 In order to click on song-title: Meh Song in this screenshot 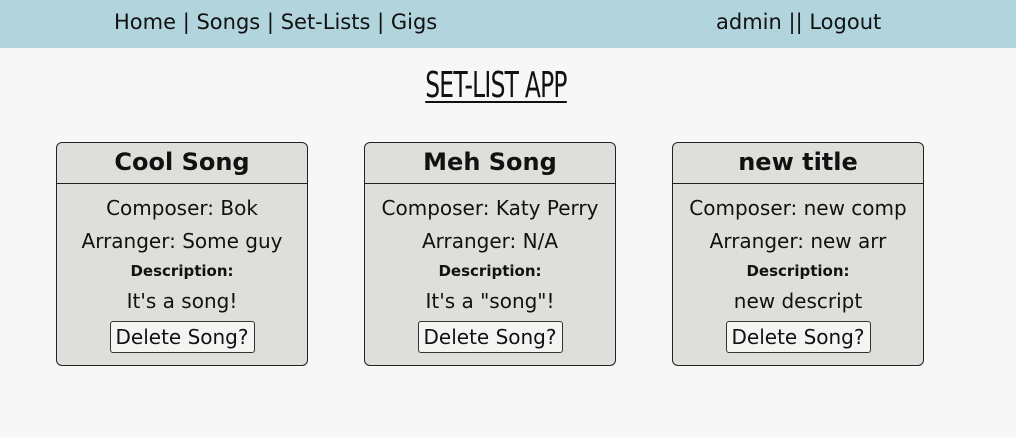, I will do `click(490, 163)`.